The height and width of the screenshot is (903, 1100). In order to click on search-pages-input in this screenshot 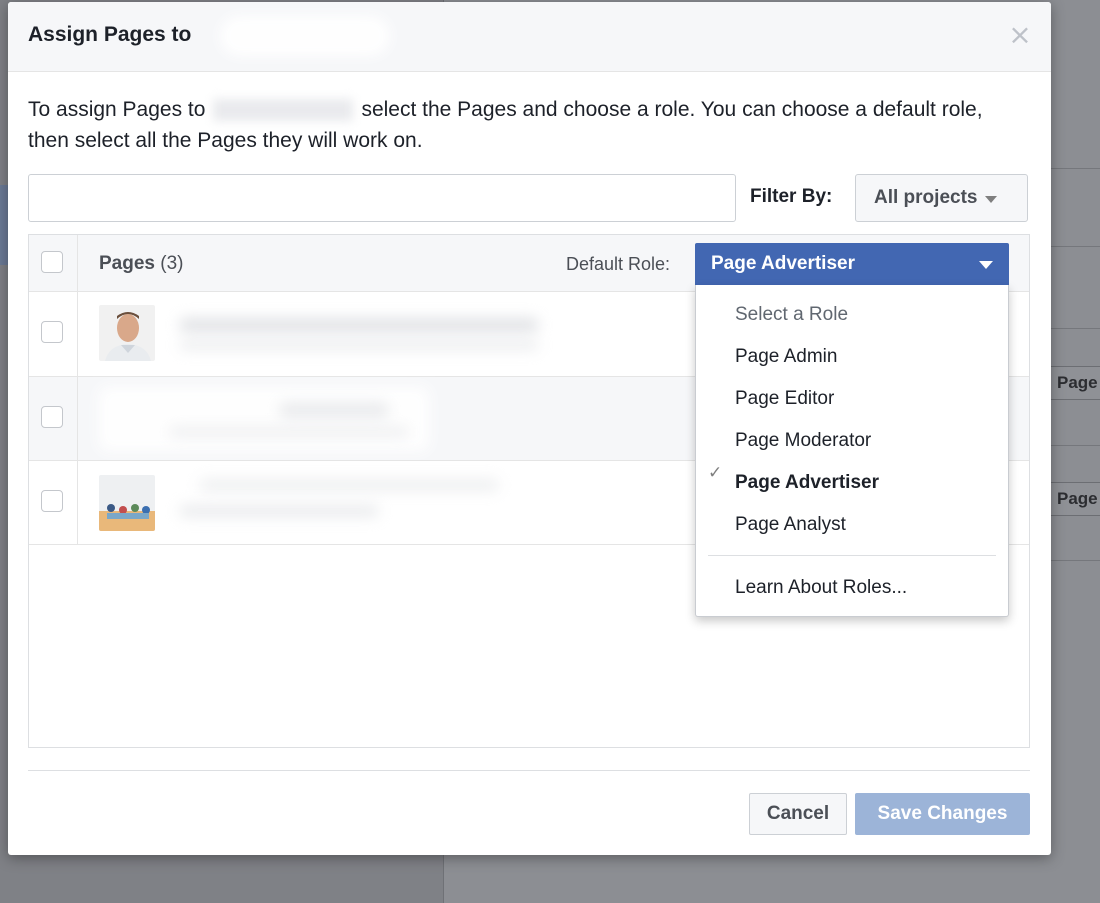, I will do `click(382, 198)`.